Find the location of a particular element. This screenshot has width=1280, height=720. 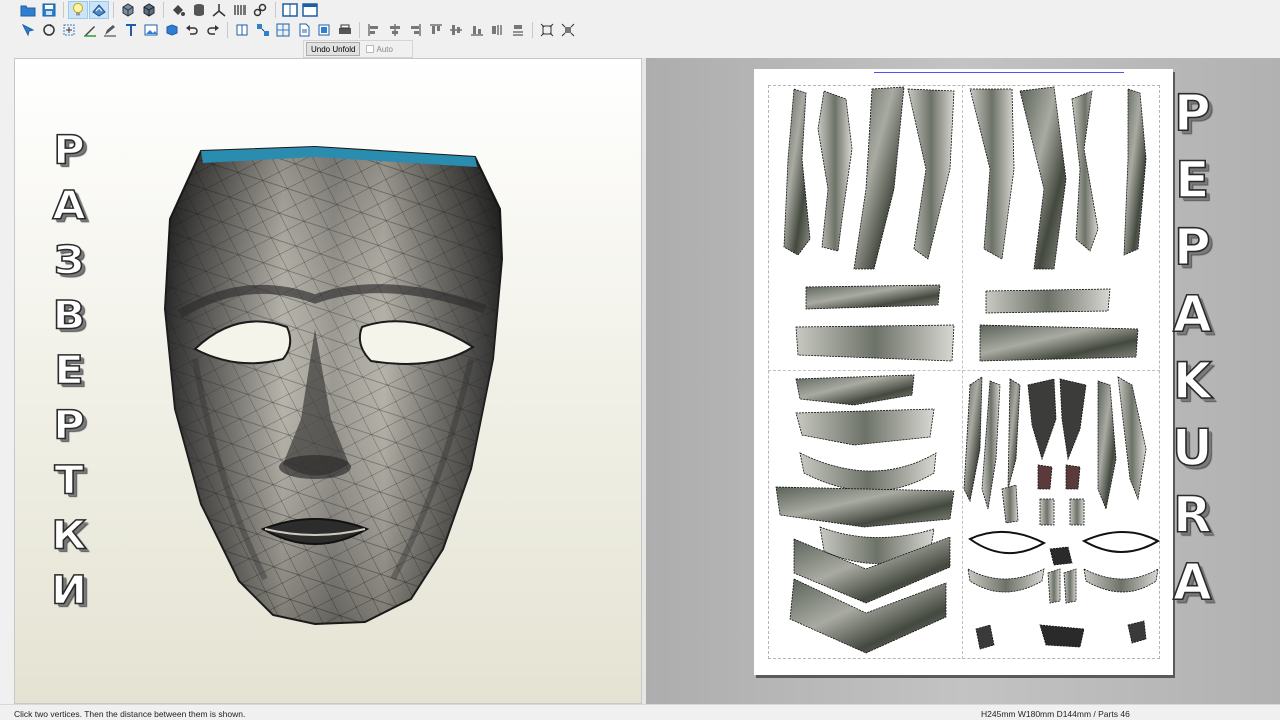

page-settings-icon is located at coordinates (304, 30).